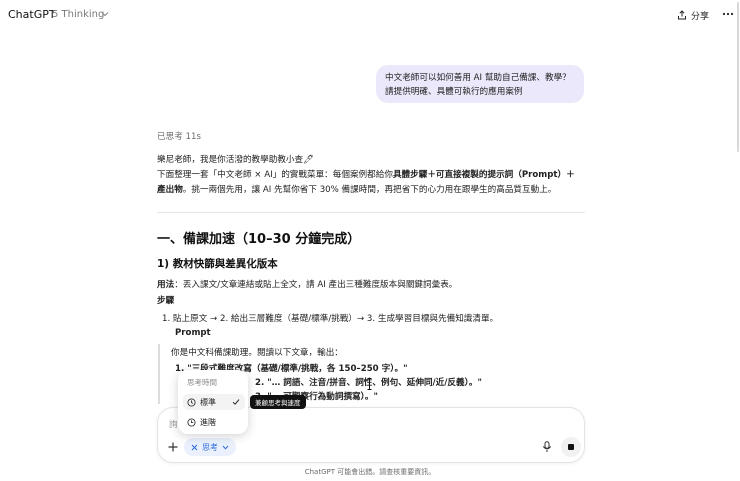  Describe the element at coordinates (170, 190) in the screenshot. I see `intro-bold: 產出物` at that location.